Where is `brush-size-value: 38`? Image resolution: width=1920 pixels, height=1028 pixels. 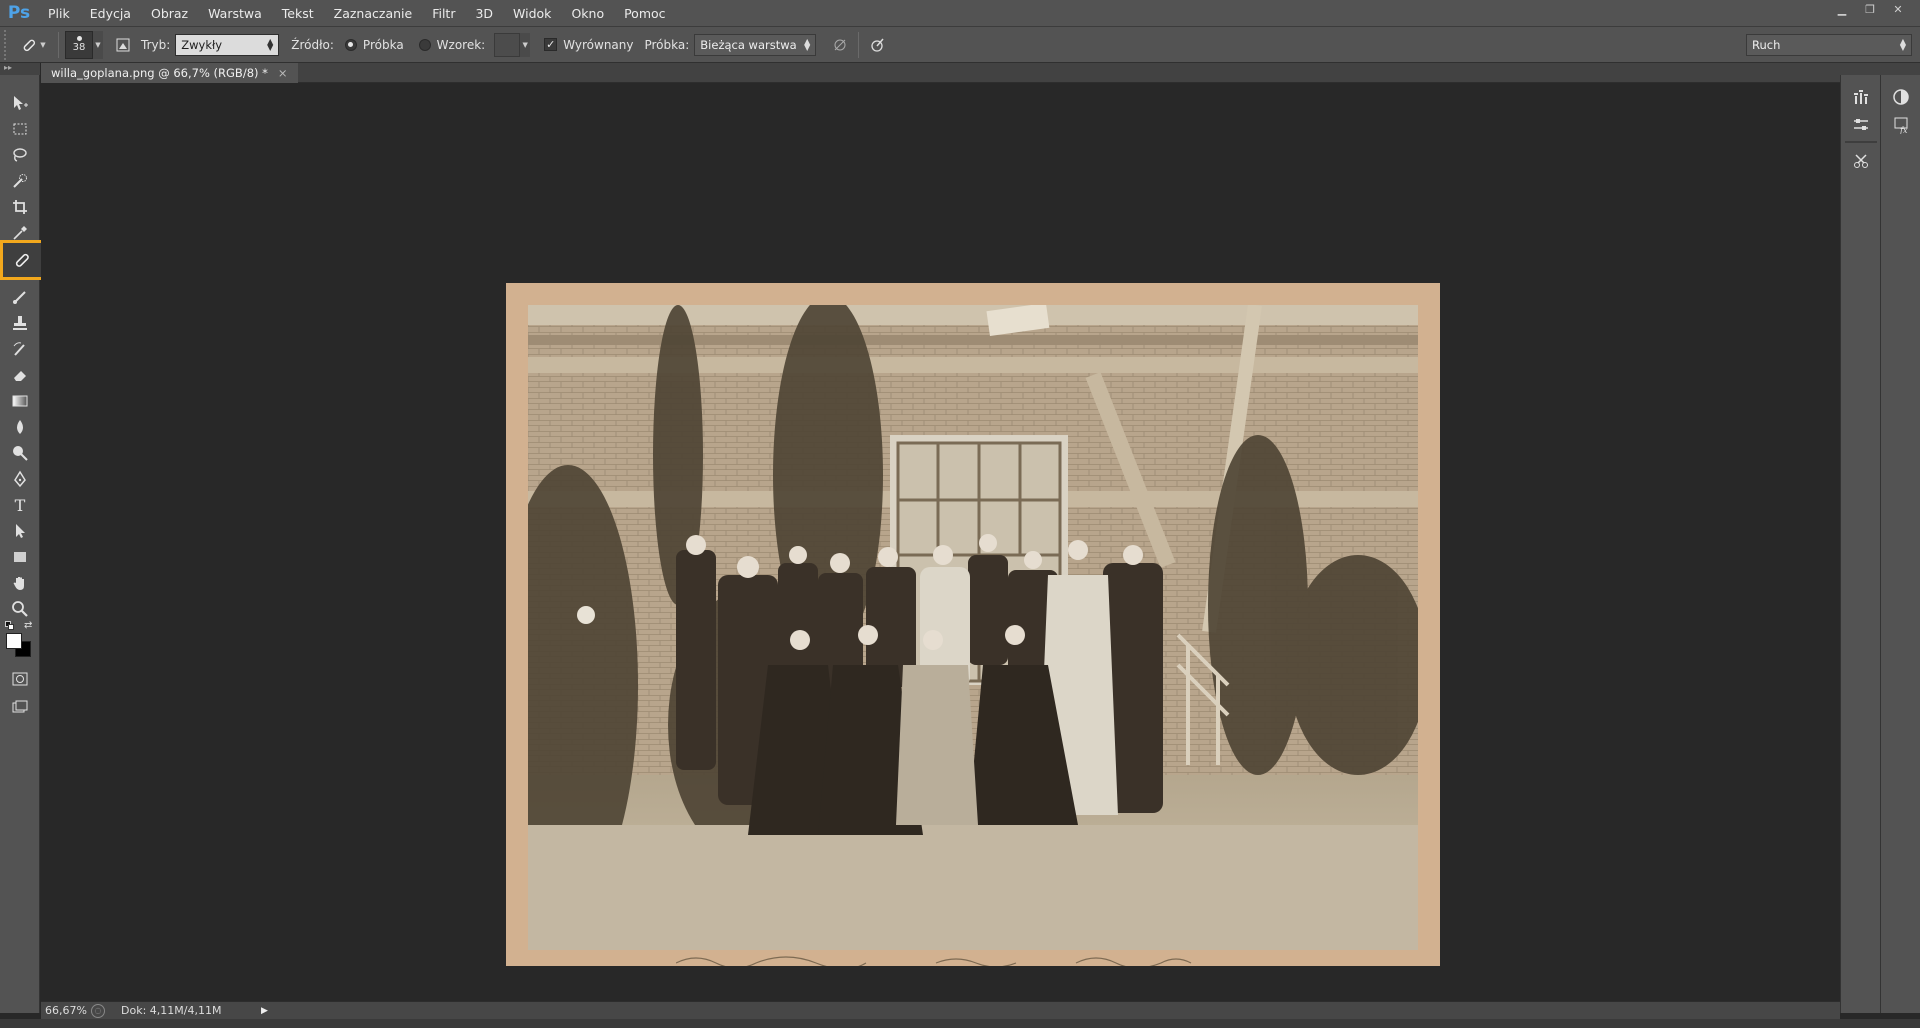
brush-size-value: 38 is located at coordinates (79, 47).